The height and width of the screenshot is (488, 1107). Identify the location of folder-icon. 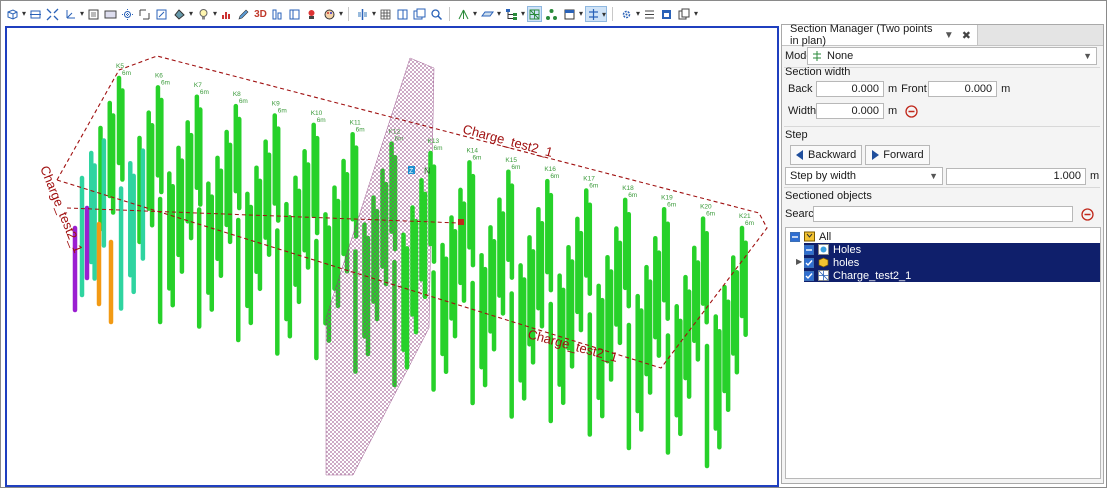
(809, 236).